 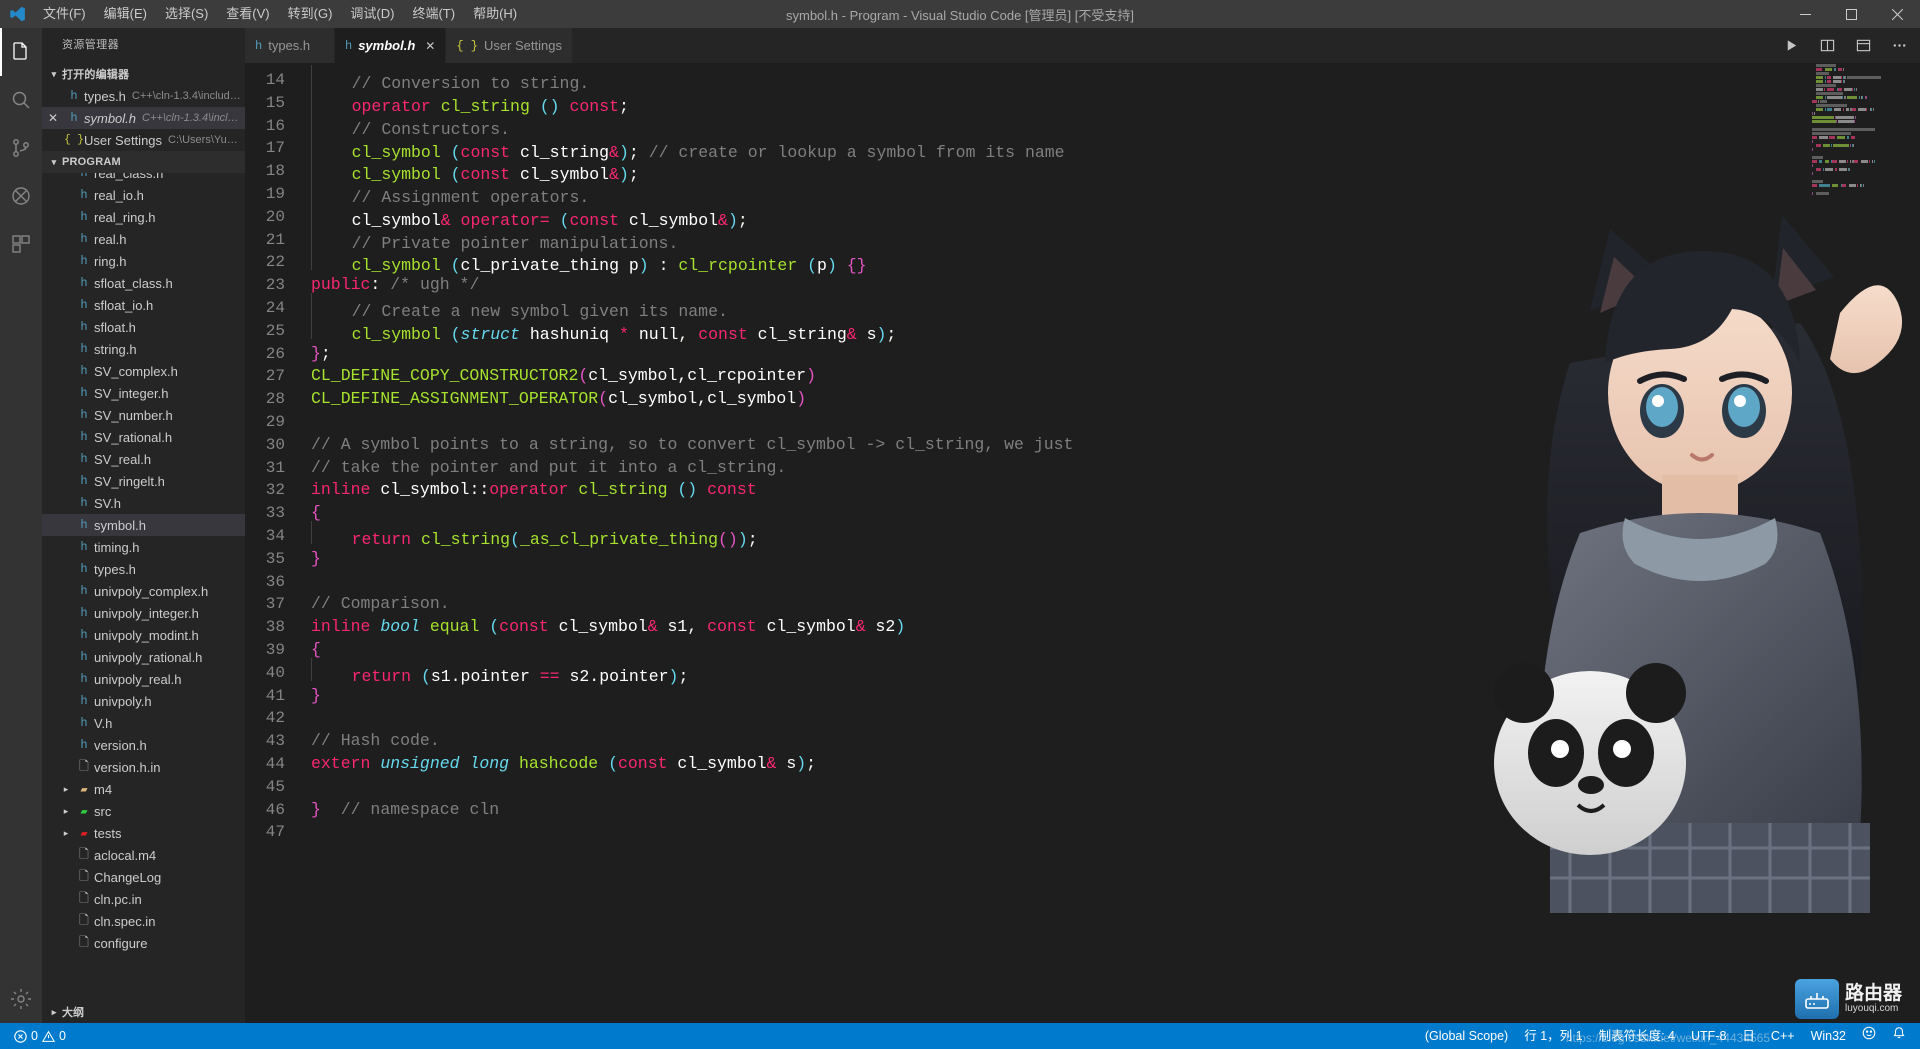 What do you see at coordinates (143, 327) in the screenshot?
I see `file-tree-item: h sfloat.h` at bounding box center [143, 327].